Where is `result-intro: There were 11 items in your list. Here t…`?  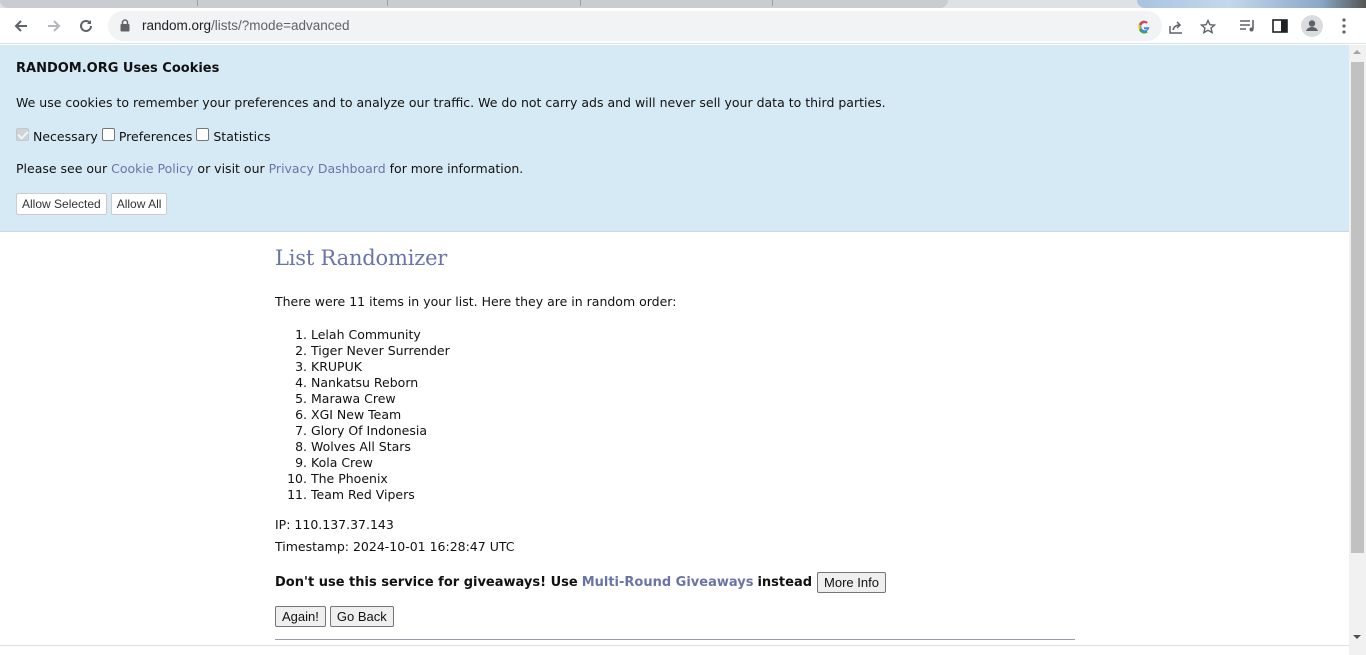 result-intro: There were 11 items in your list. Here t… is located at coordinates (476, 301).